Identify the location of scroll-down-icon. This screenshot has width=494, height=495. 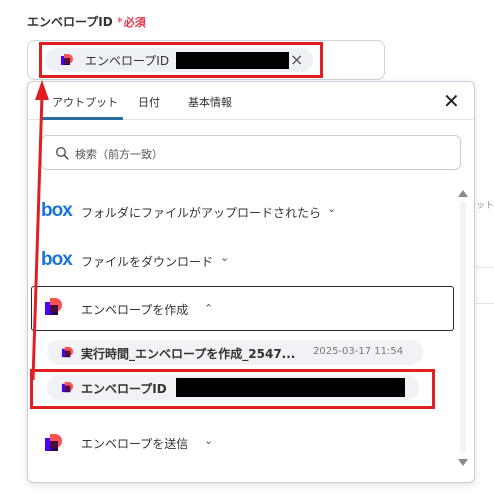
(463, 462).